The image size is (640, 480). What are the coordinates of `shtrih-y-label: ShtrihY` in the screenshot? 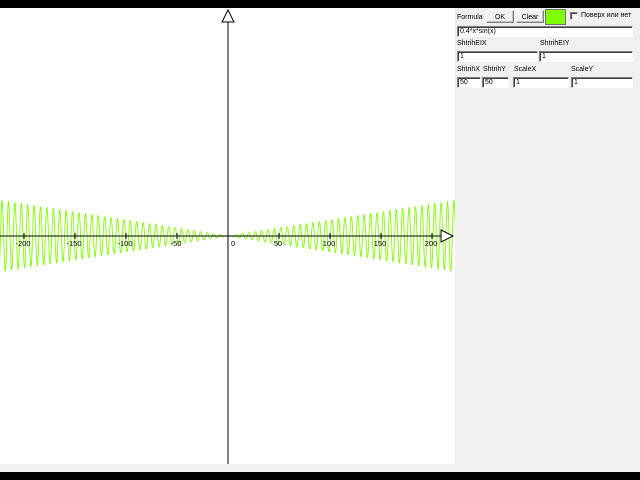 It's located at (494, 69).